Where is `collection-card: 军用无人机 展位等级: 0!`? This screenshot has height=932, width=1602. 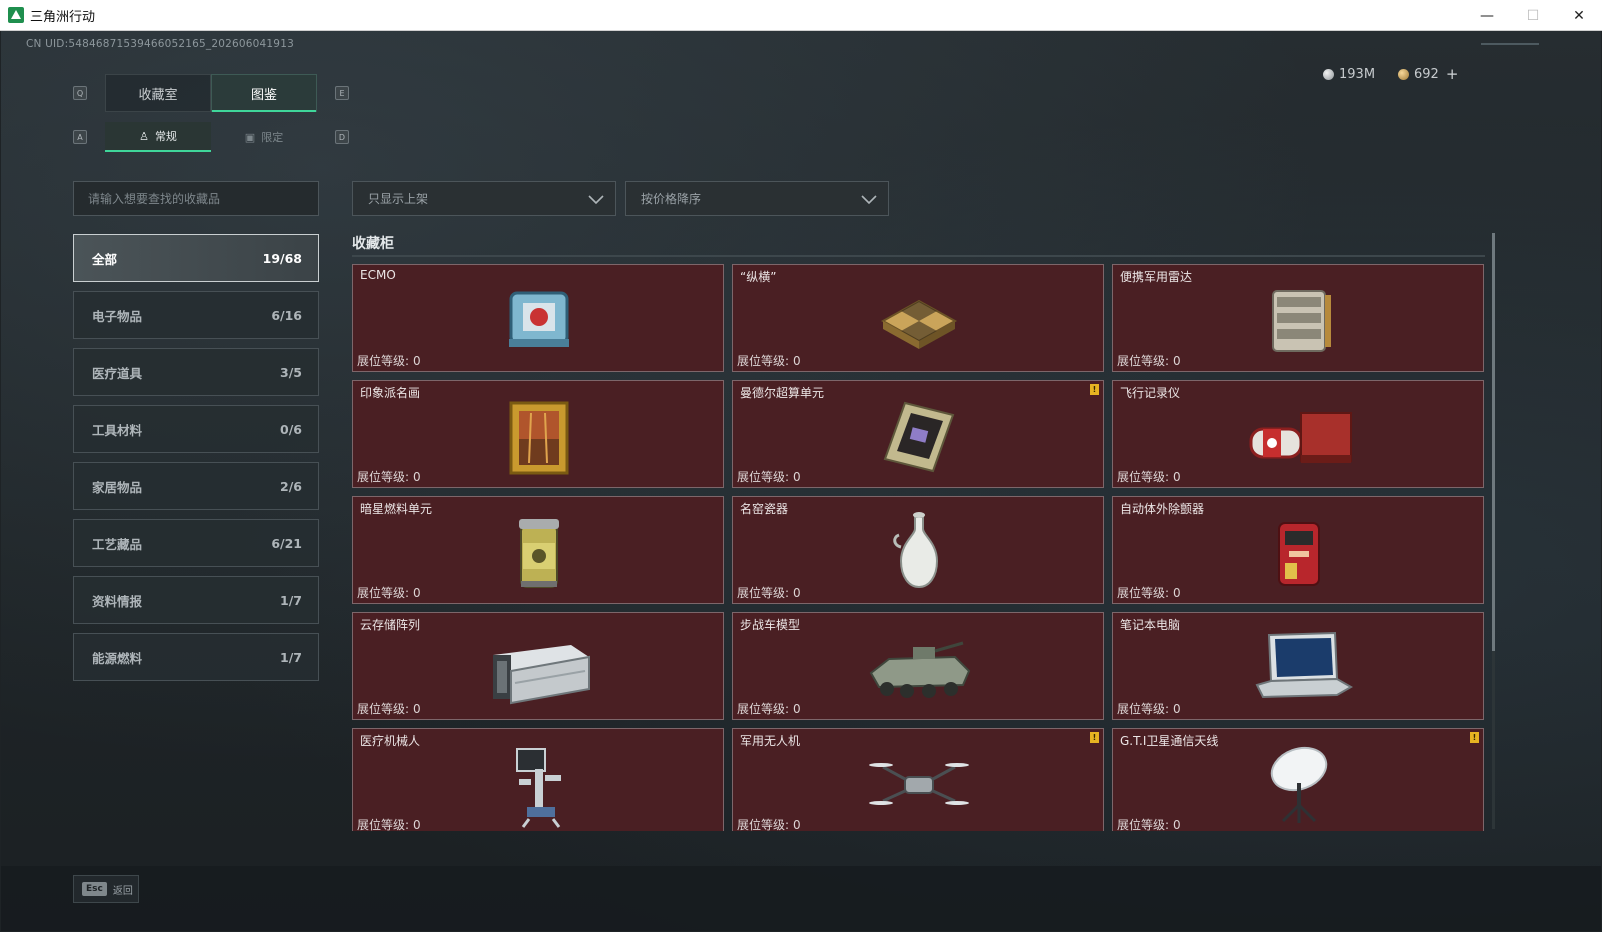
collection-card: 军用无人机 展位等级: 0! is located at coordinates (918, 779).